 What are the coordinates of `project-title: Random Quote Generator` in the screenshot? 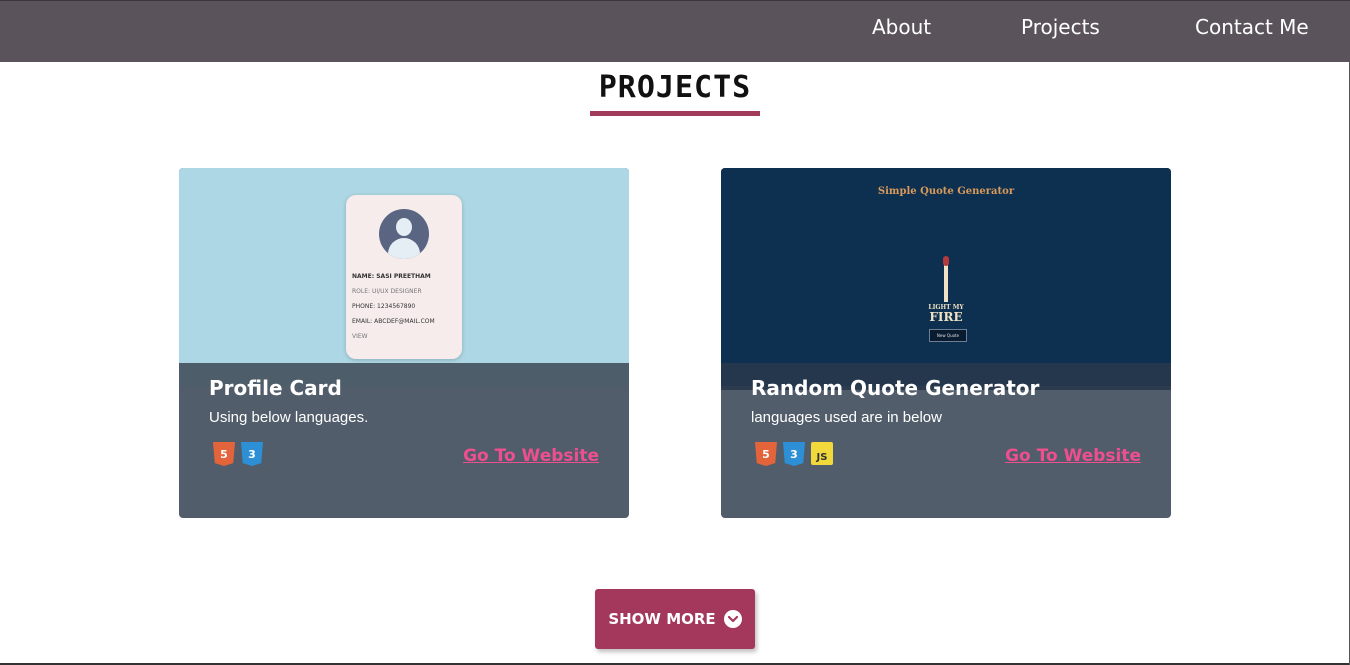 It's located at (895, 388).